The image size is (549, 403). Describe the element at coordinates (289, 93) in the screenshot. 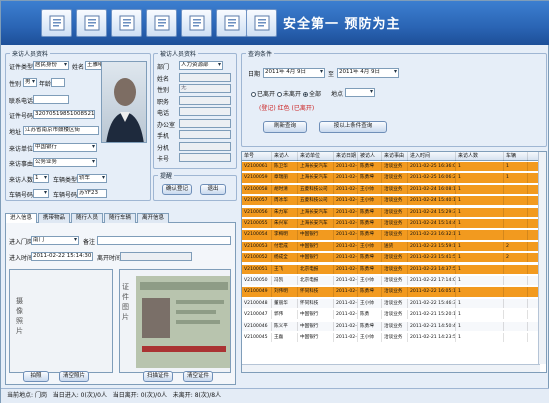

I see `status-radio-1: 未离开` at that location.